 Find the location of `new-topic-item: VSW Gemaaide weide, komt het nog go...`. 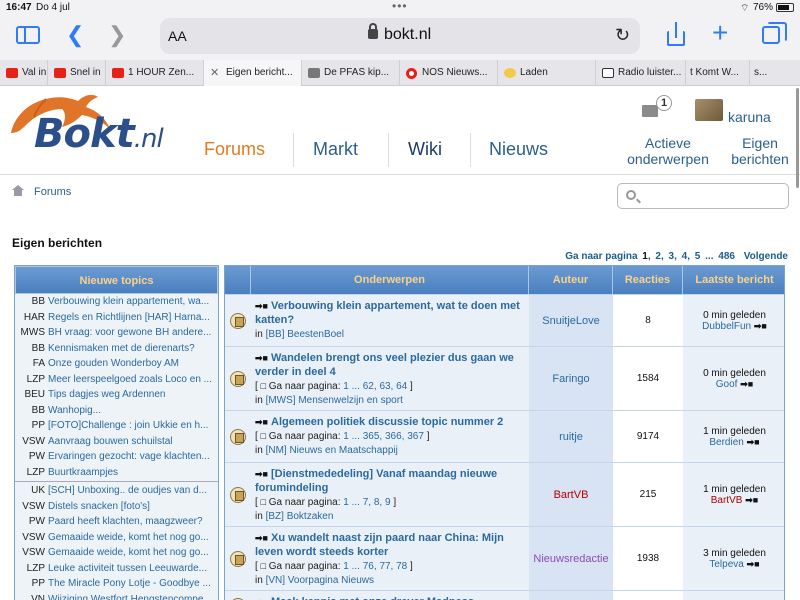

new-topic-item: VSW Gemaaide weide, komt het nog go... is located at coordinates (116, 538).